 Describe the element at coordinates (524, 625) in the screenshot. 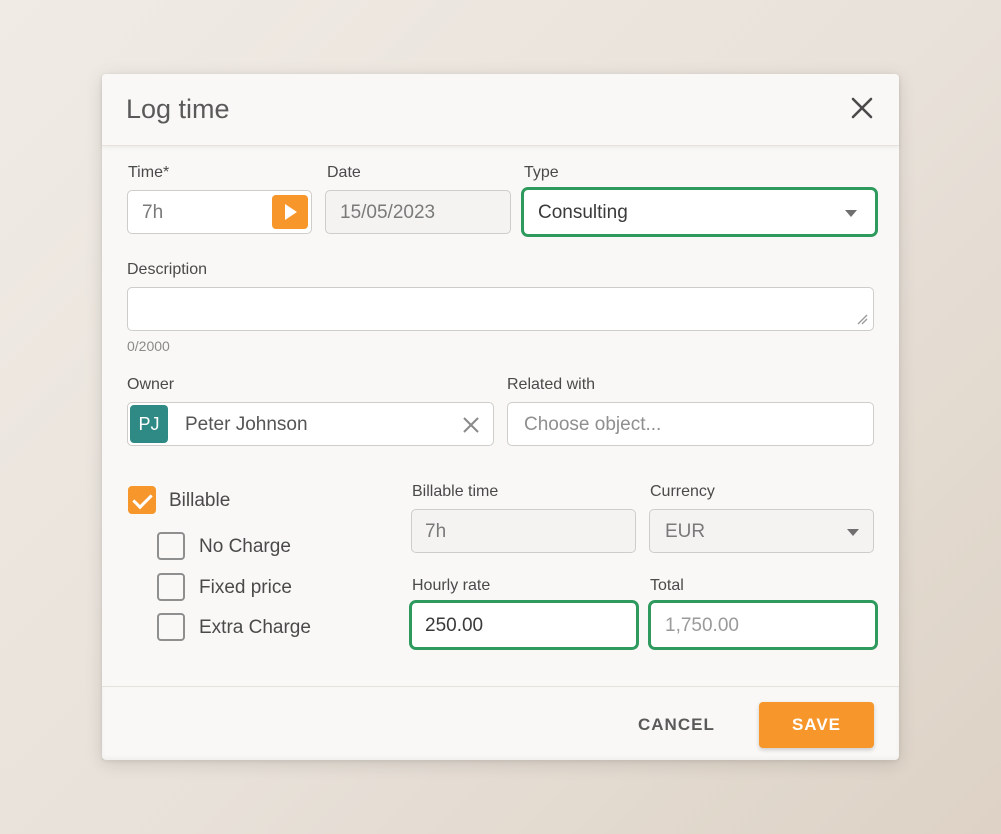

I see `hourly-rate-input: 250.00` at that location.